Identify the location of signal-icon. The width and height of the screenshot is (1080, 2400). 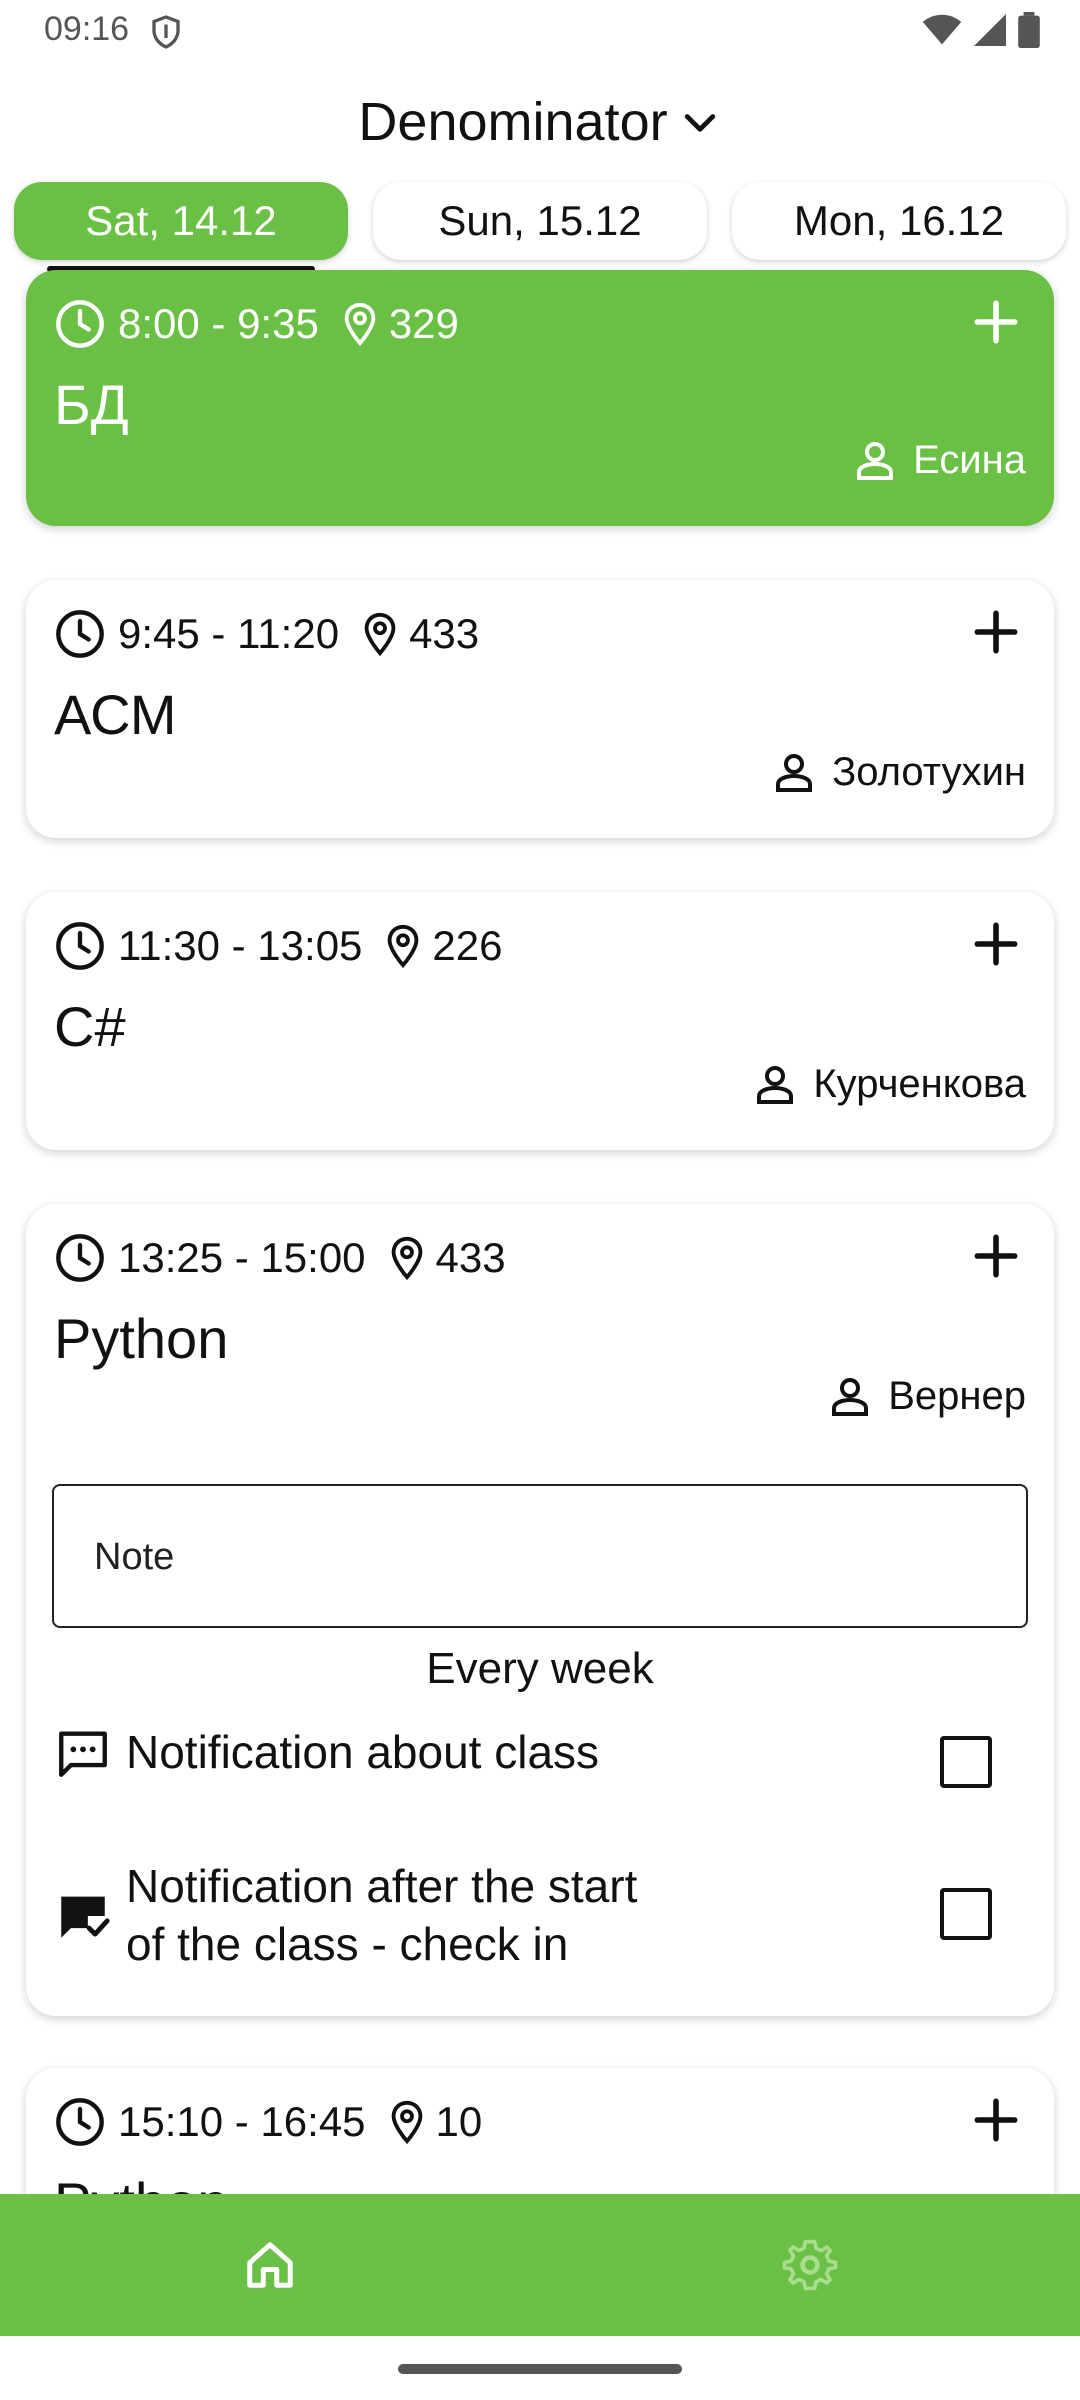
(990, 30).